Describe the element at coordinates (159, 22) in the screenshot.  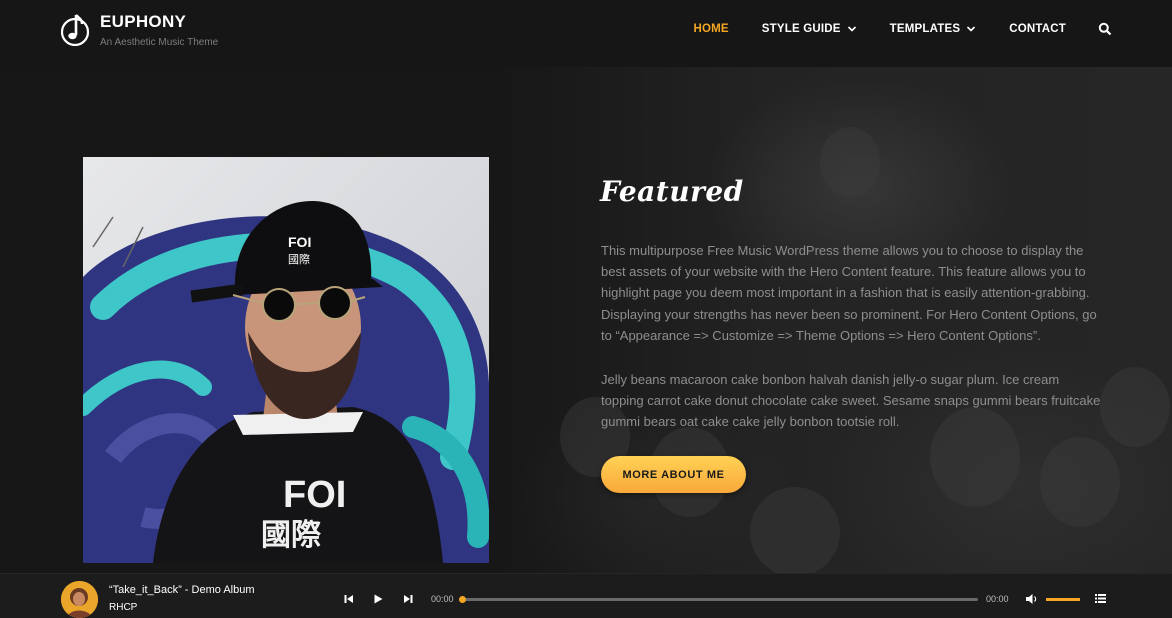
I see `site-title: EUPHONY` at that location.